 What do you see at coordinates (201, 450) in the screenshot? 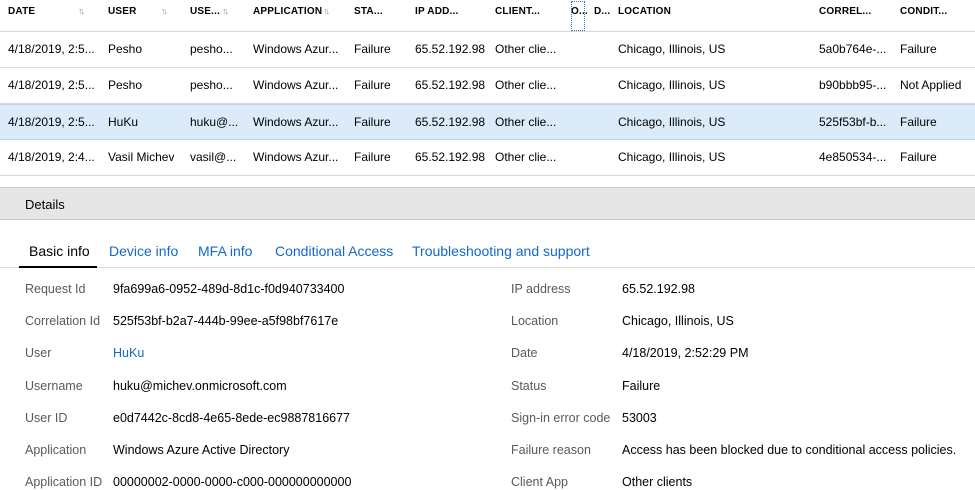
I see `value-application: Windows Azure Active Directory` at bounding box center [201, 450].